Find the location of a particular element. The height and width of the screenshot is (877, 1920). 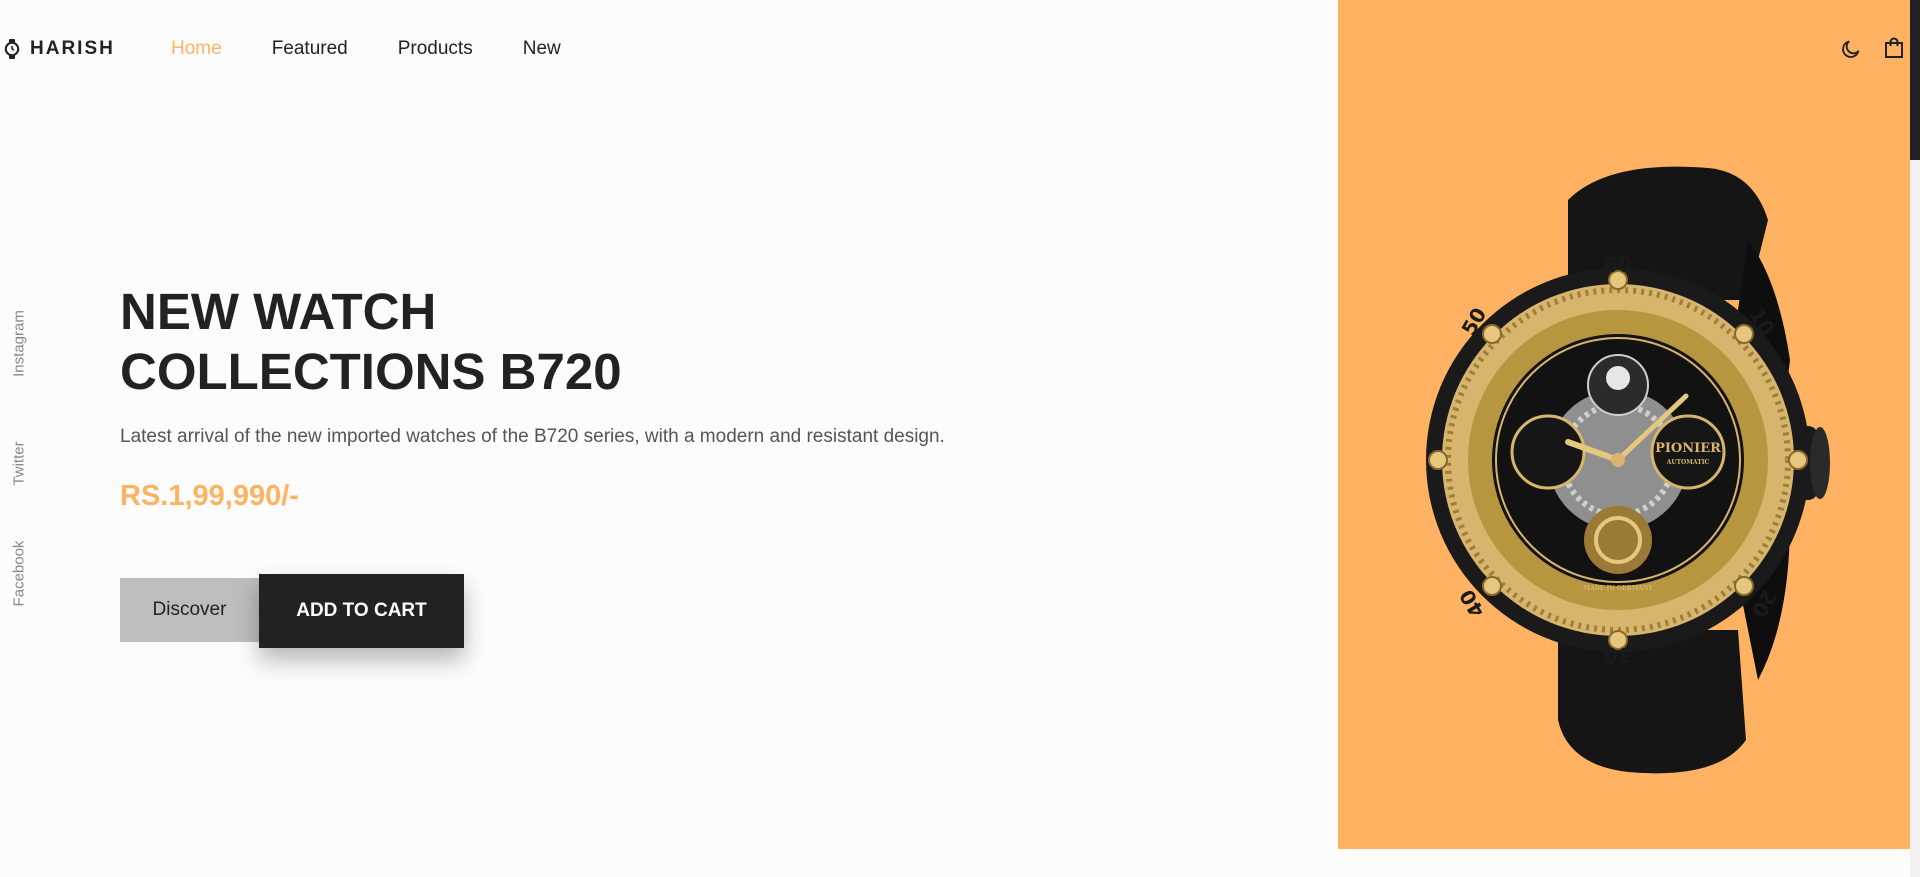

bezel-number-30: 30 is located at coordinates (1618, 655).